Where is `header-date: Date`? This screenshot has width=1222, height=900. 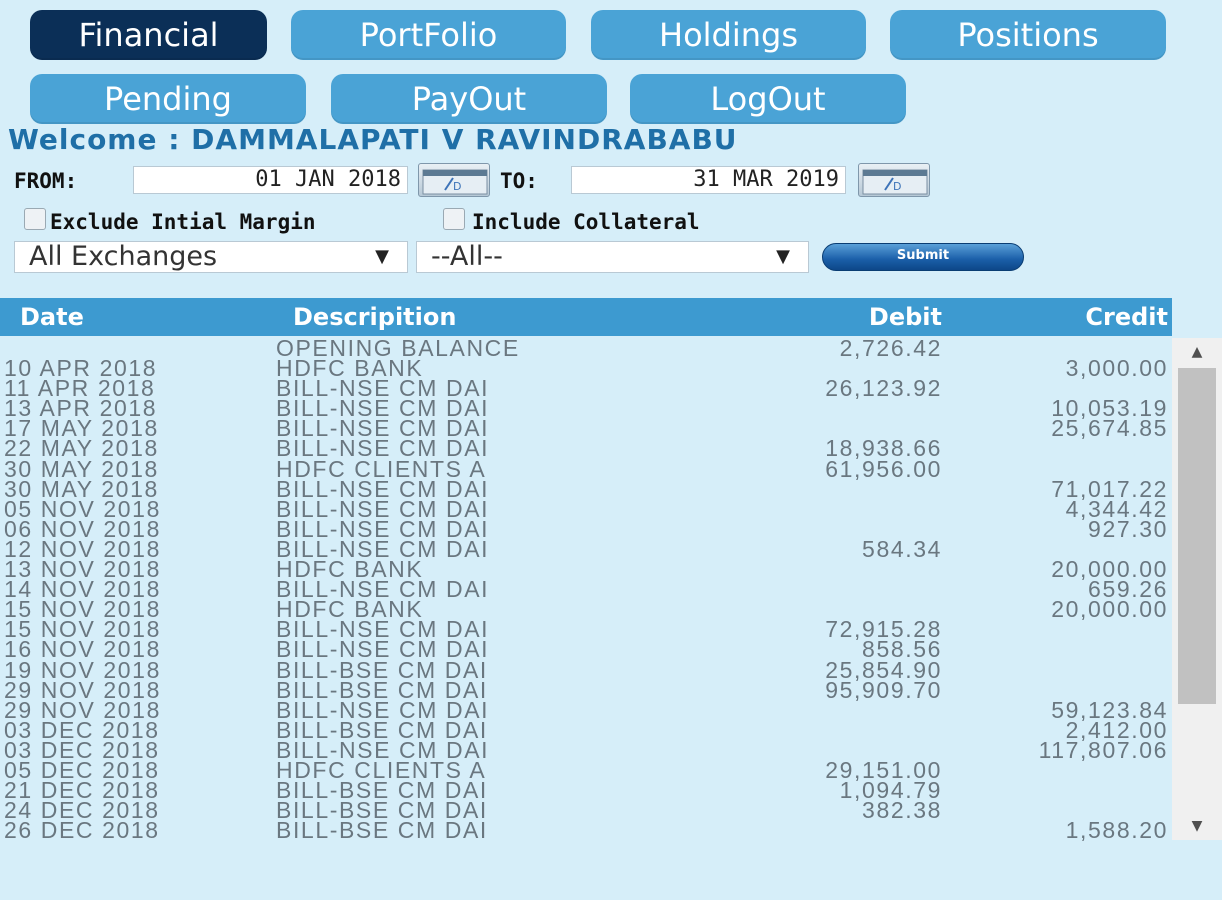 header-date: Date is located at coordinates (52, 317).